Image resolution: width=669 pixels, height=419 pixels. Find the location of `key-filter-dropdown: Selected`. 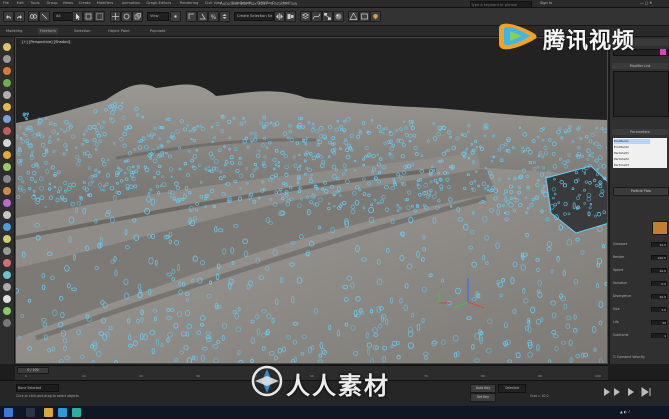

key-filter-dropdown: Selected is located at coordinates (512, 388).